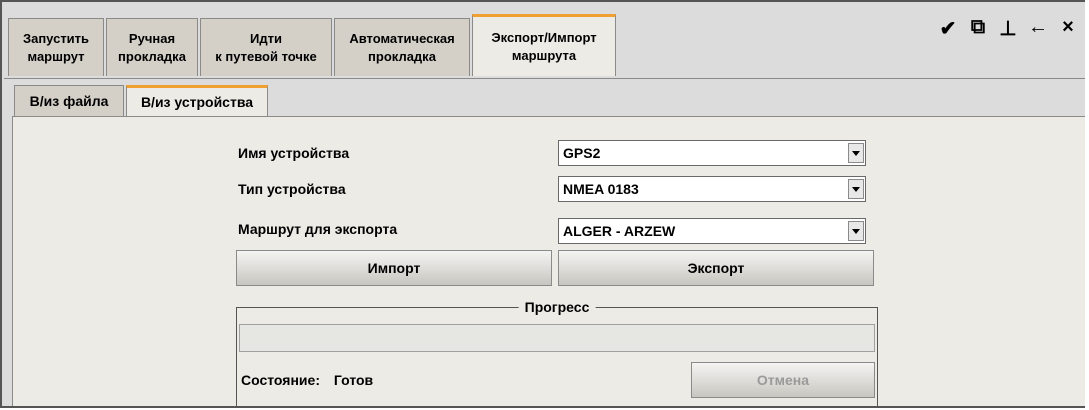 The height and width of the screenshot is (410, 1089). Describe the element at coordinates (544, 45) in the screenshot. I see `tab-export-import: Экспорт/Импорт маршрута` at that location.